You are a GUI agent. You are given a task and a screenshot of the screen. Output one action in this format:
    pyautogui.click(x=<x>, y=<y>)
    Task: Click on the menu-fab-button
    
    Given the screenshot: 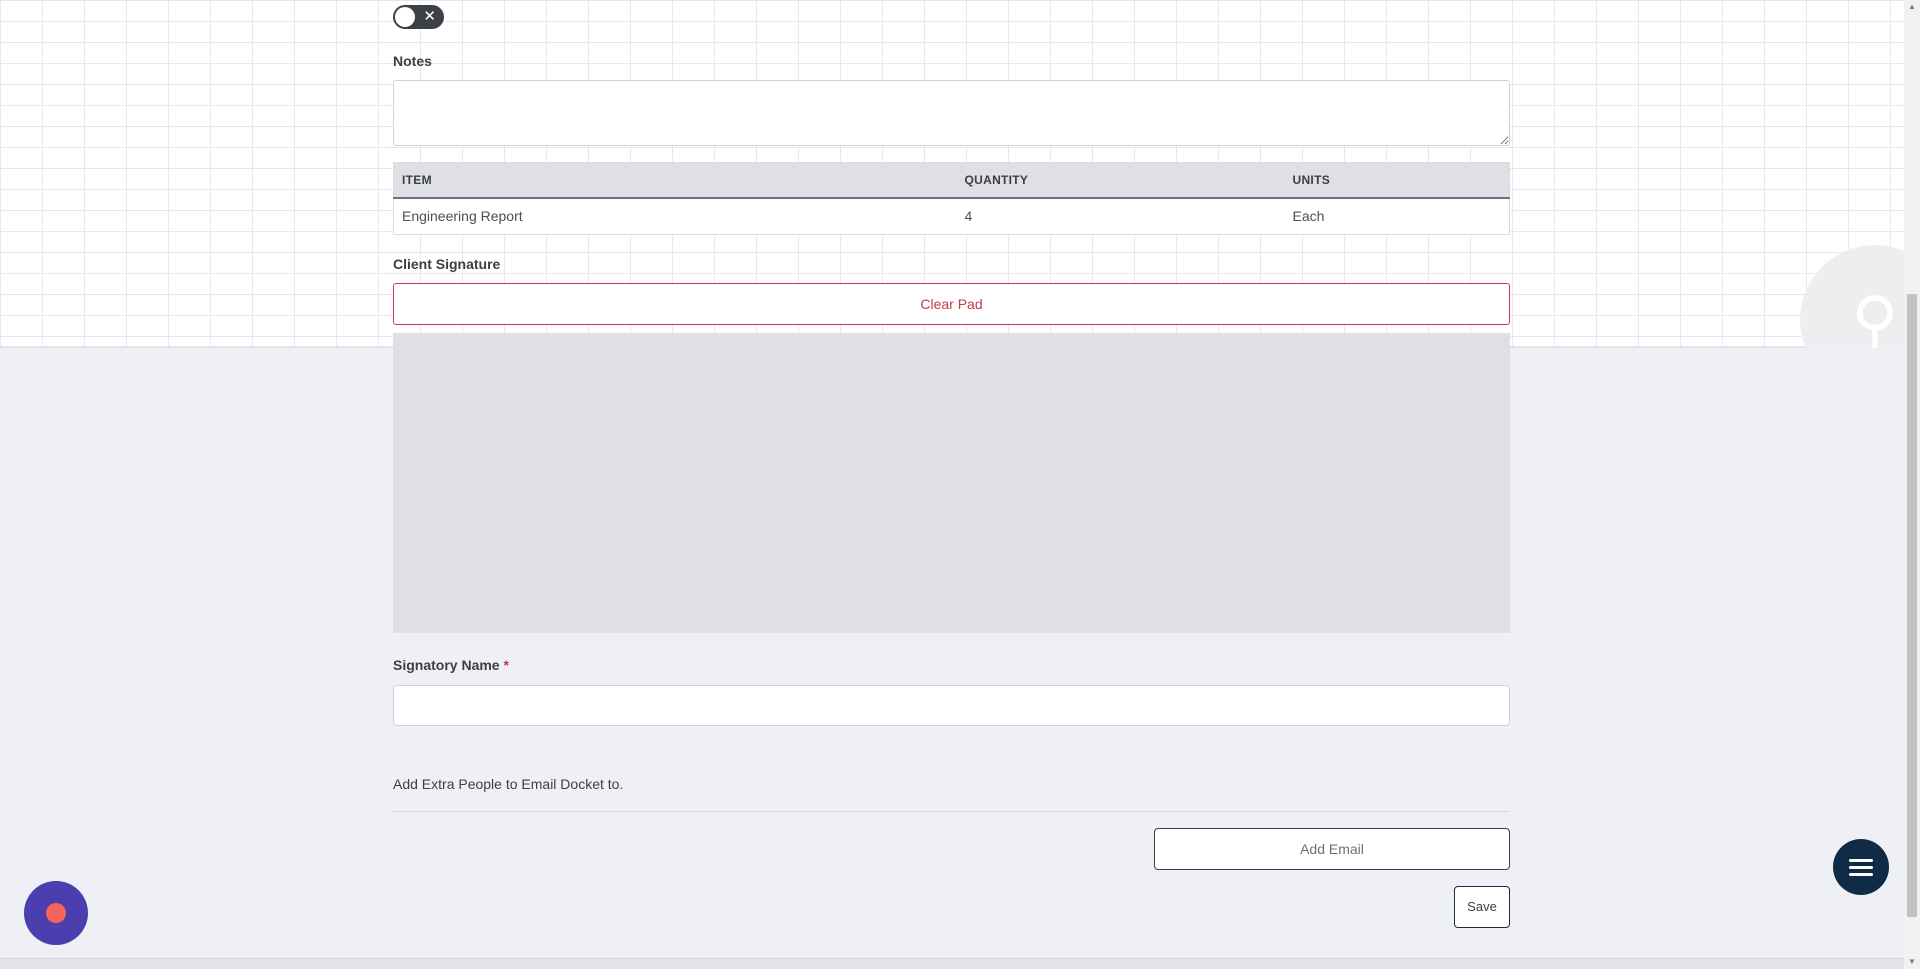 What is the action you would take?
    pyautogui.click(x=1861, y=867)
    